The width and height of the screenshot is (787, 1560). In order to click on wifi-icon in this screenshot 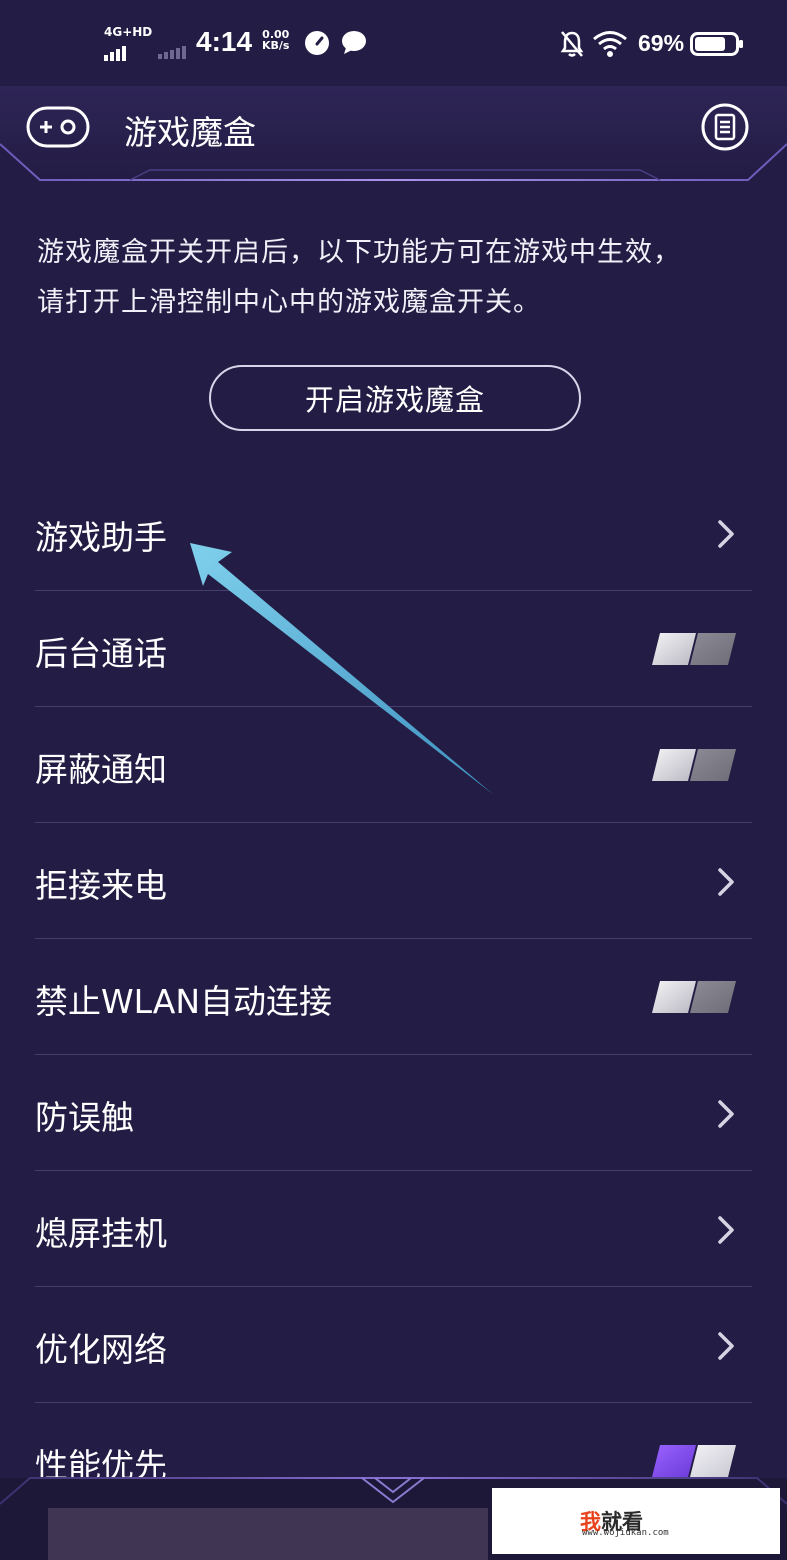, I will do `click(610, 44)`.